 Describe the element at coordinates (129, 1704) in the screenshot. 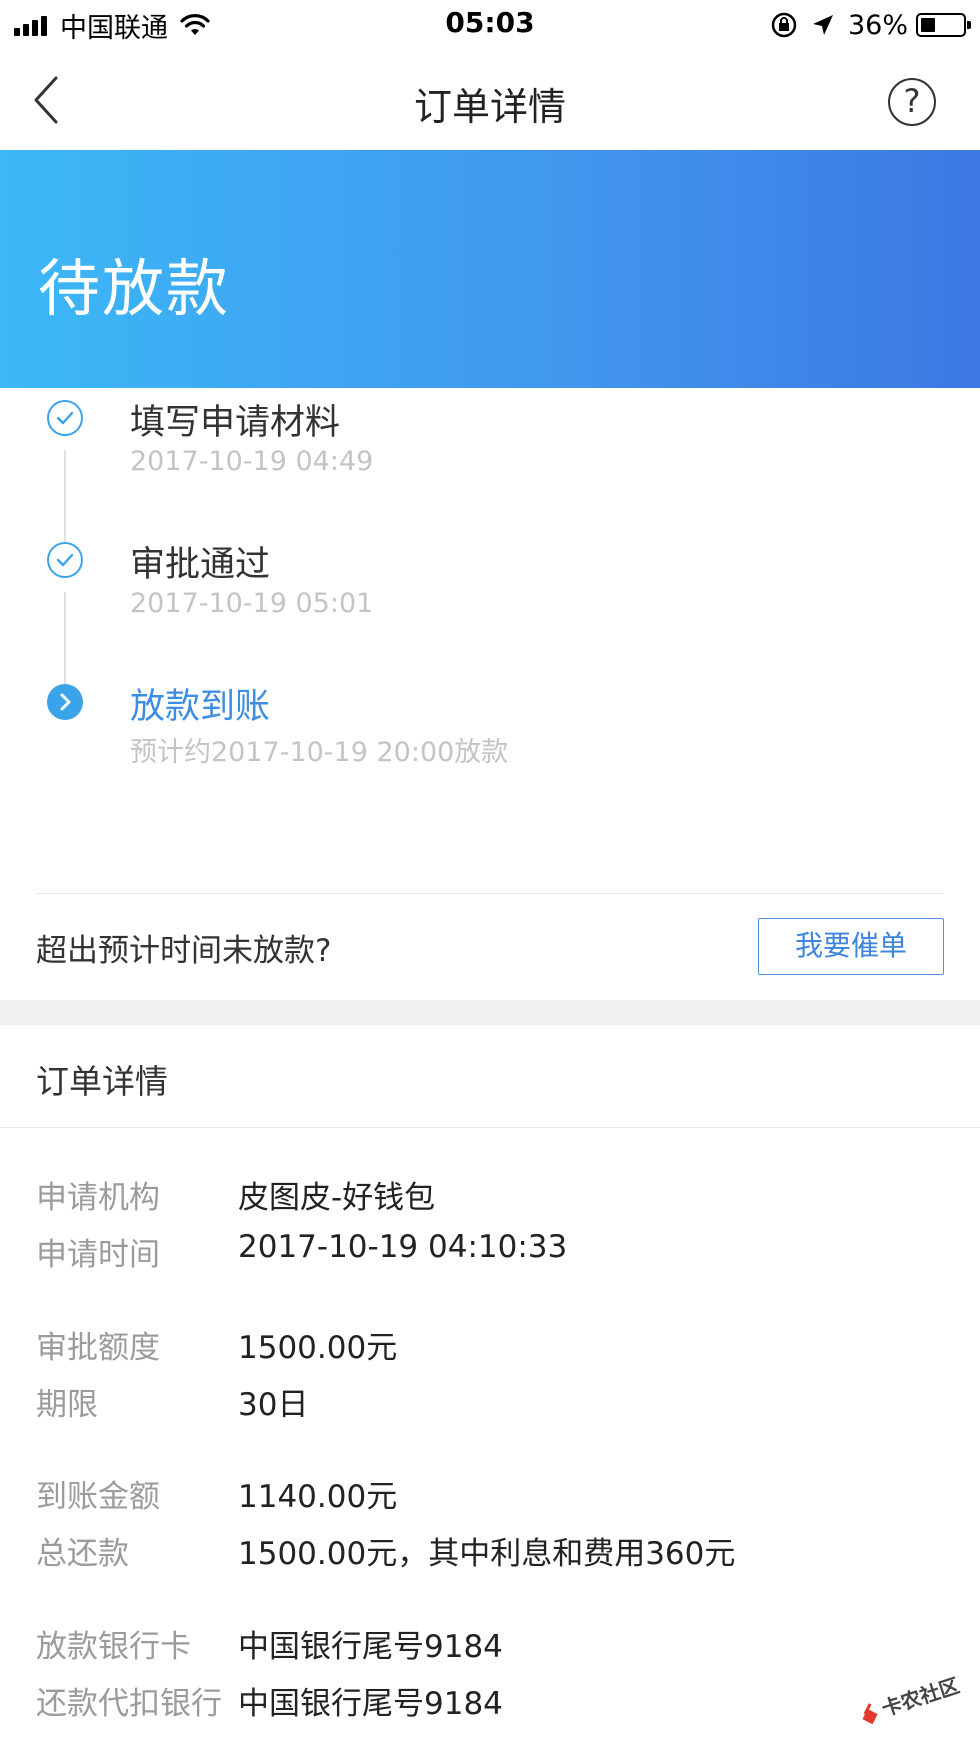

I see `detail-label: 还款代扣银行` at that location.